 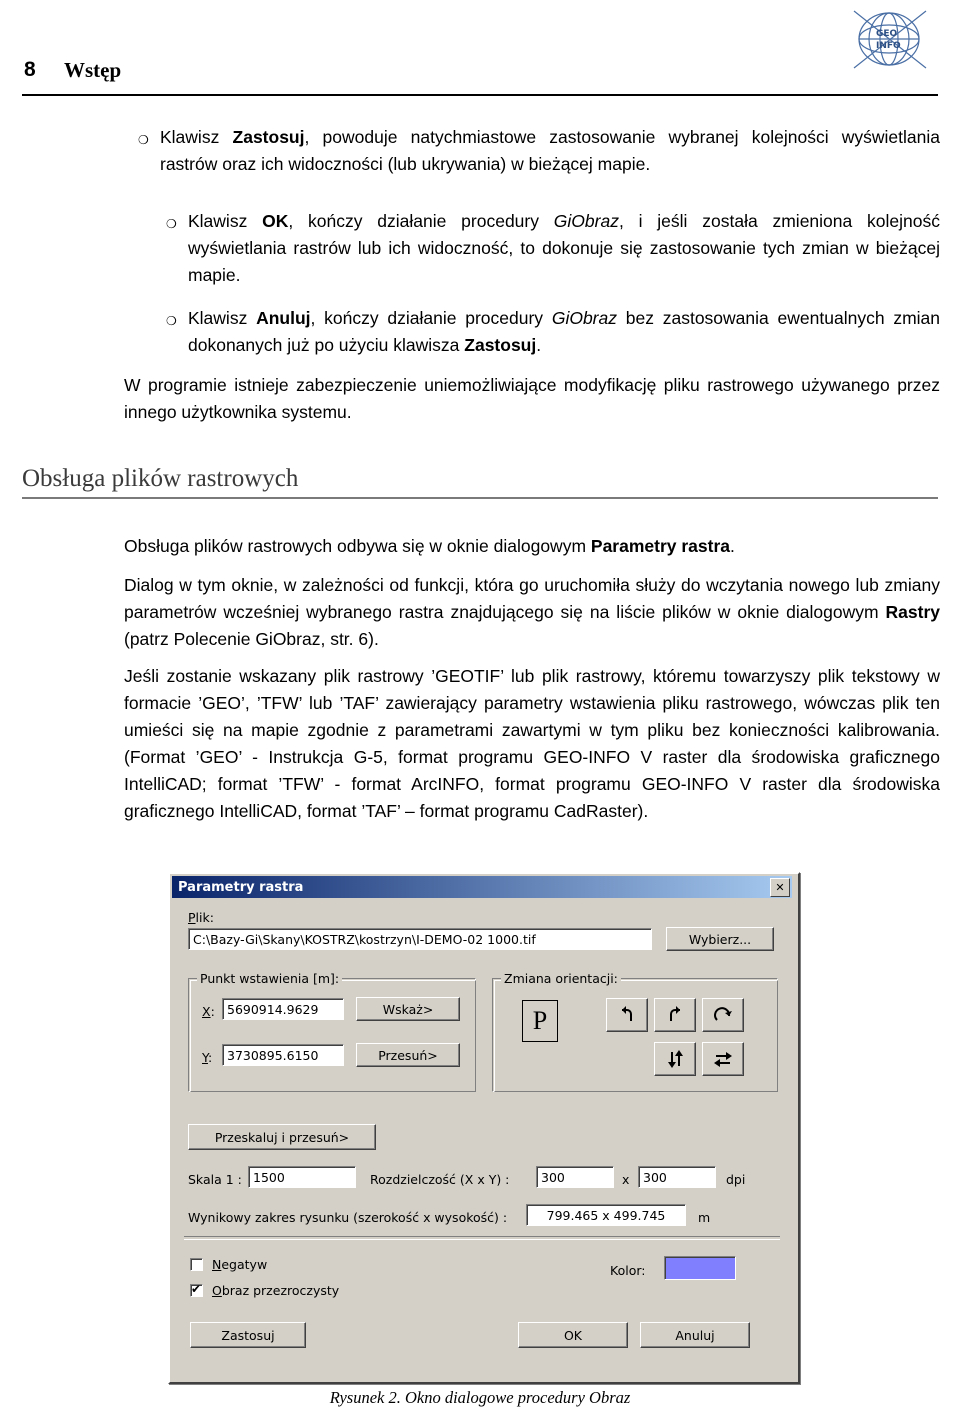 I want to click on plik-label: Plik:, so click(x=201, y=917).